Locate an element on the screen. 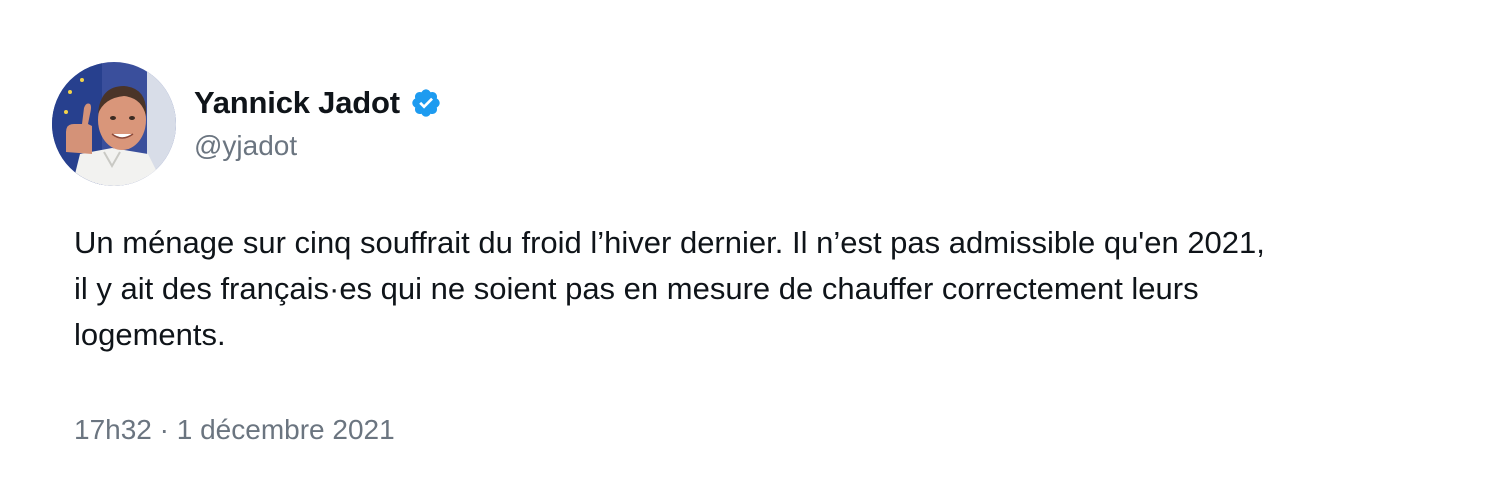 The image size is (1500, 500). author-block: Yannick Jadot @yjadot is located at coordinates (318, 121).